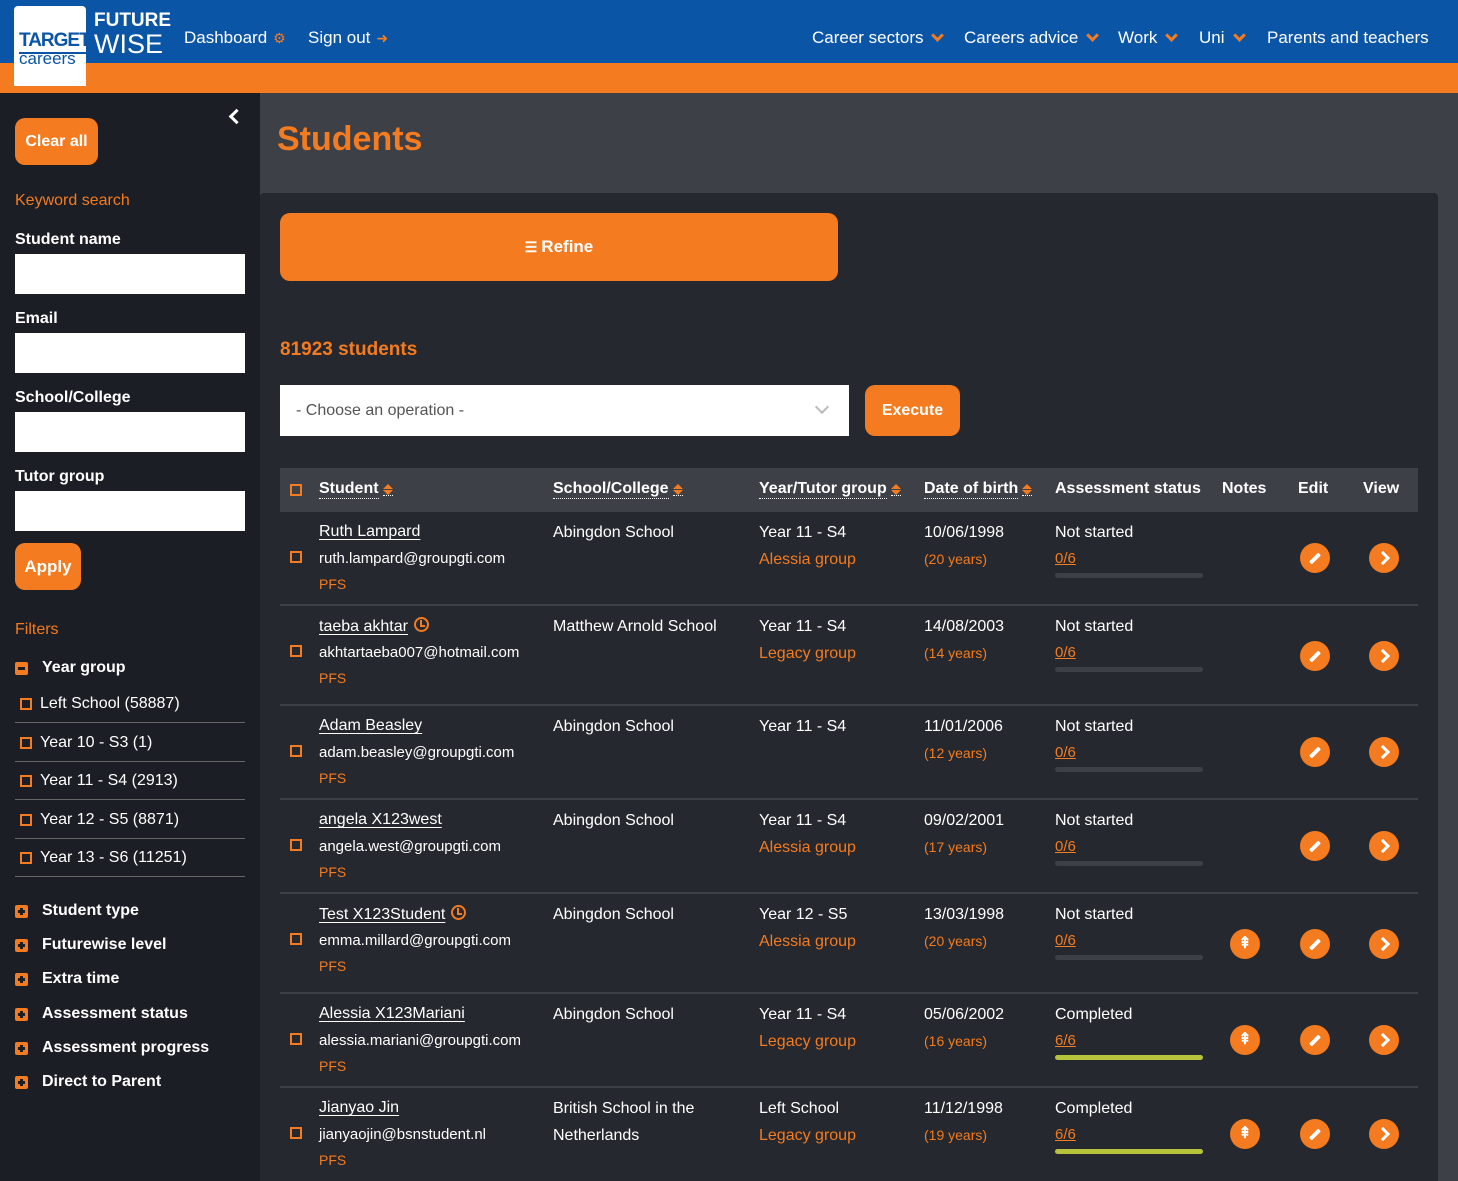 The width and height of the screenshot is (1458, 1181). What do you see at coordinates (56, 141) in the screenshot?
I see `clear-all-button: Clear all` at bounding box center [56, 141].